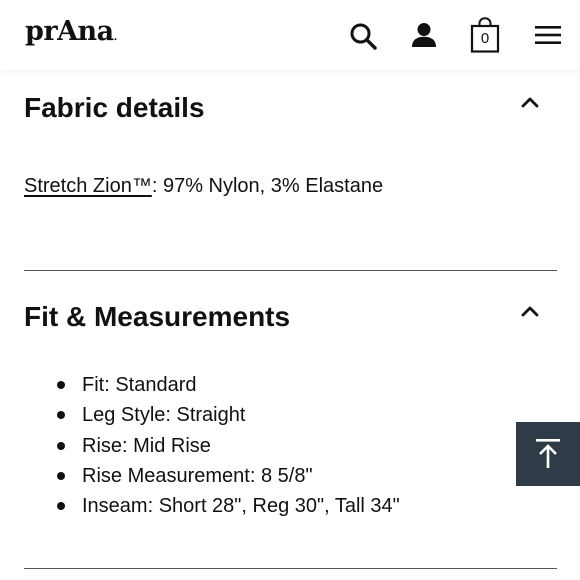 This screenshot has width=580, height=580. I want to click on prana-logo: prAna., so click(71, 31).